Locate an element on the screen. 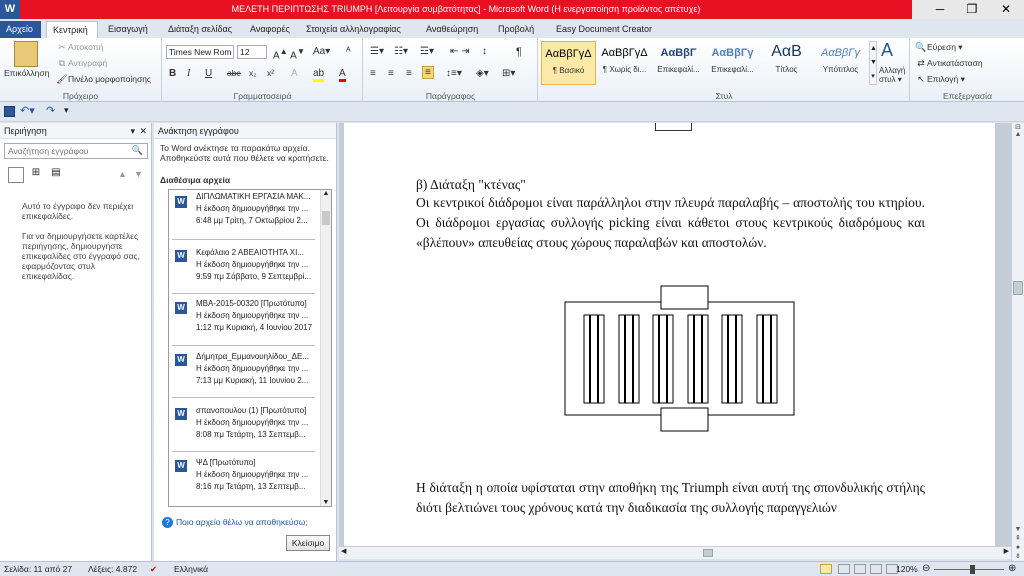 The image size is (1024, 576). style-subtitle: ΑαΒβΓγ Υπότιτλος is located at coordinates (840, 63).